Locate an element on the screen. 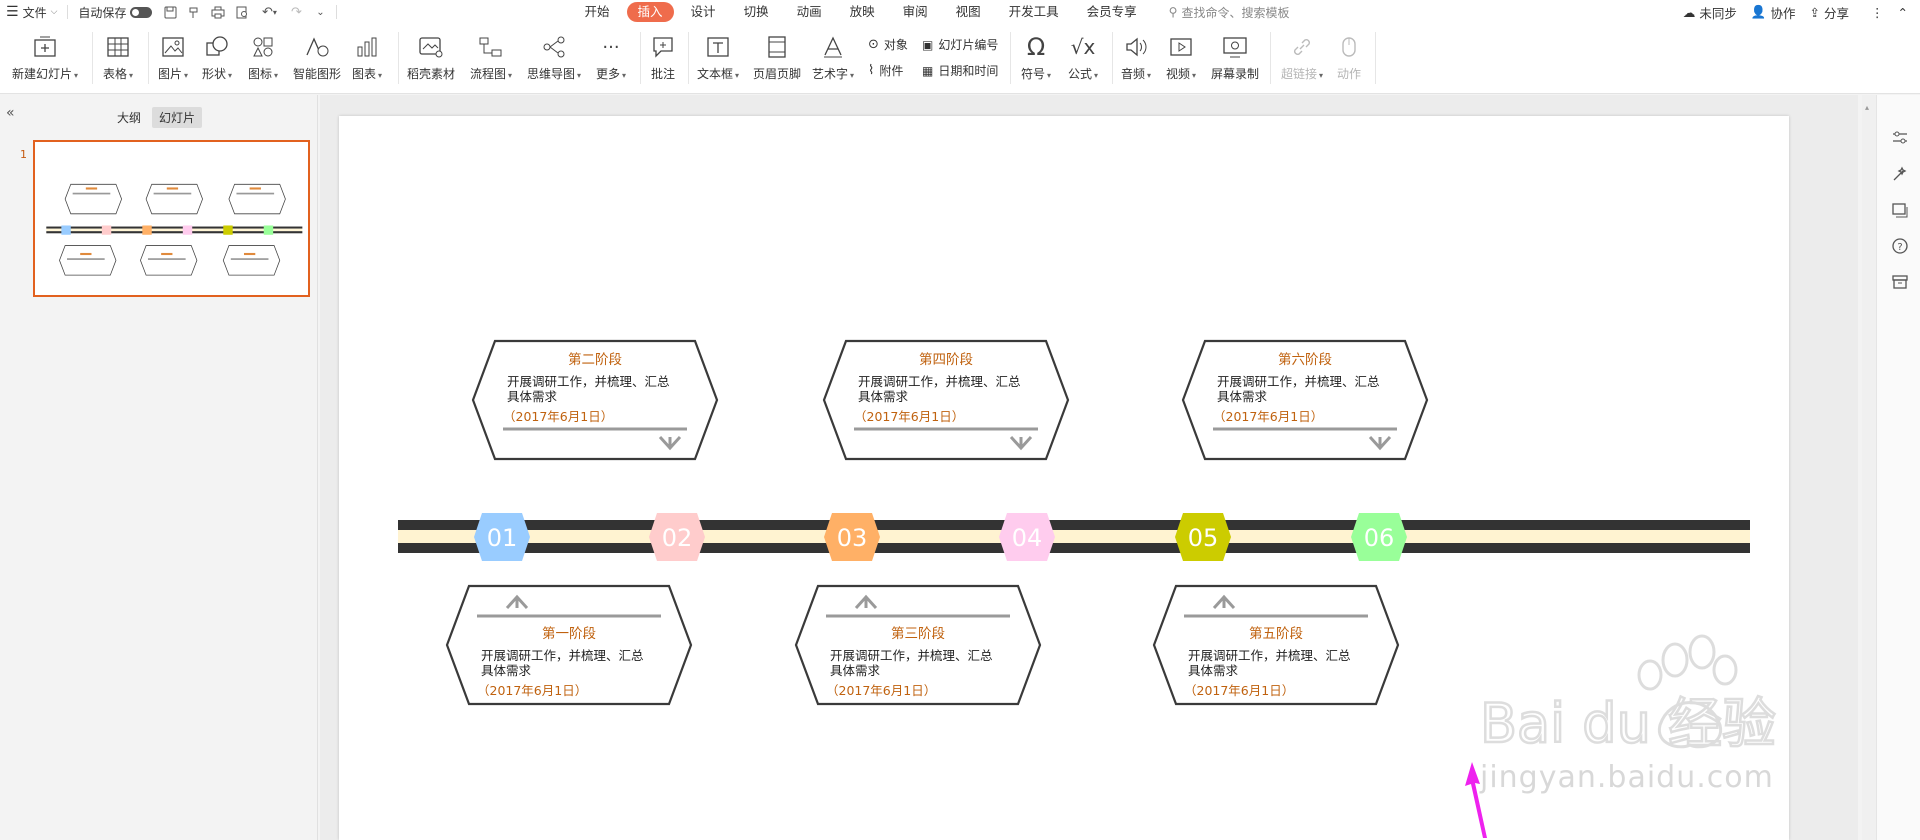 Image resolution: width=1920 pixels, height=840 pixels. hyperlink-button: 超链接 ▾ is located at coordinates (1302, 57).